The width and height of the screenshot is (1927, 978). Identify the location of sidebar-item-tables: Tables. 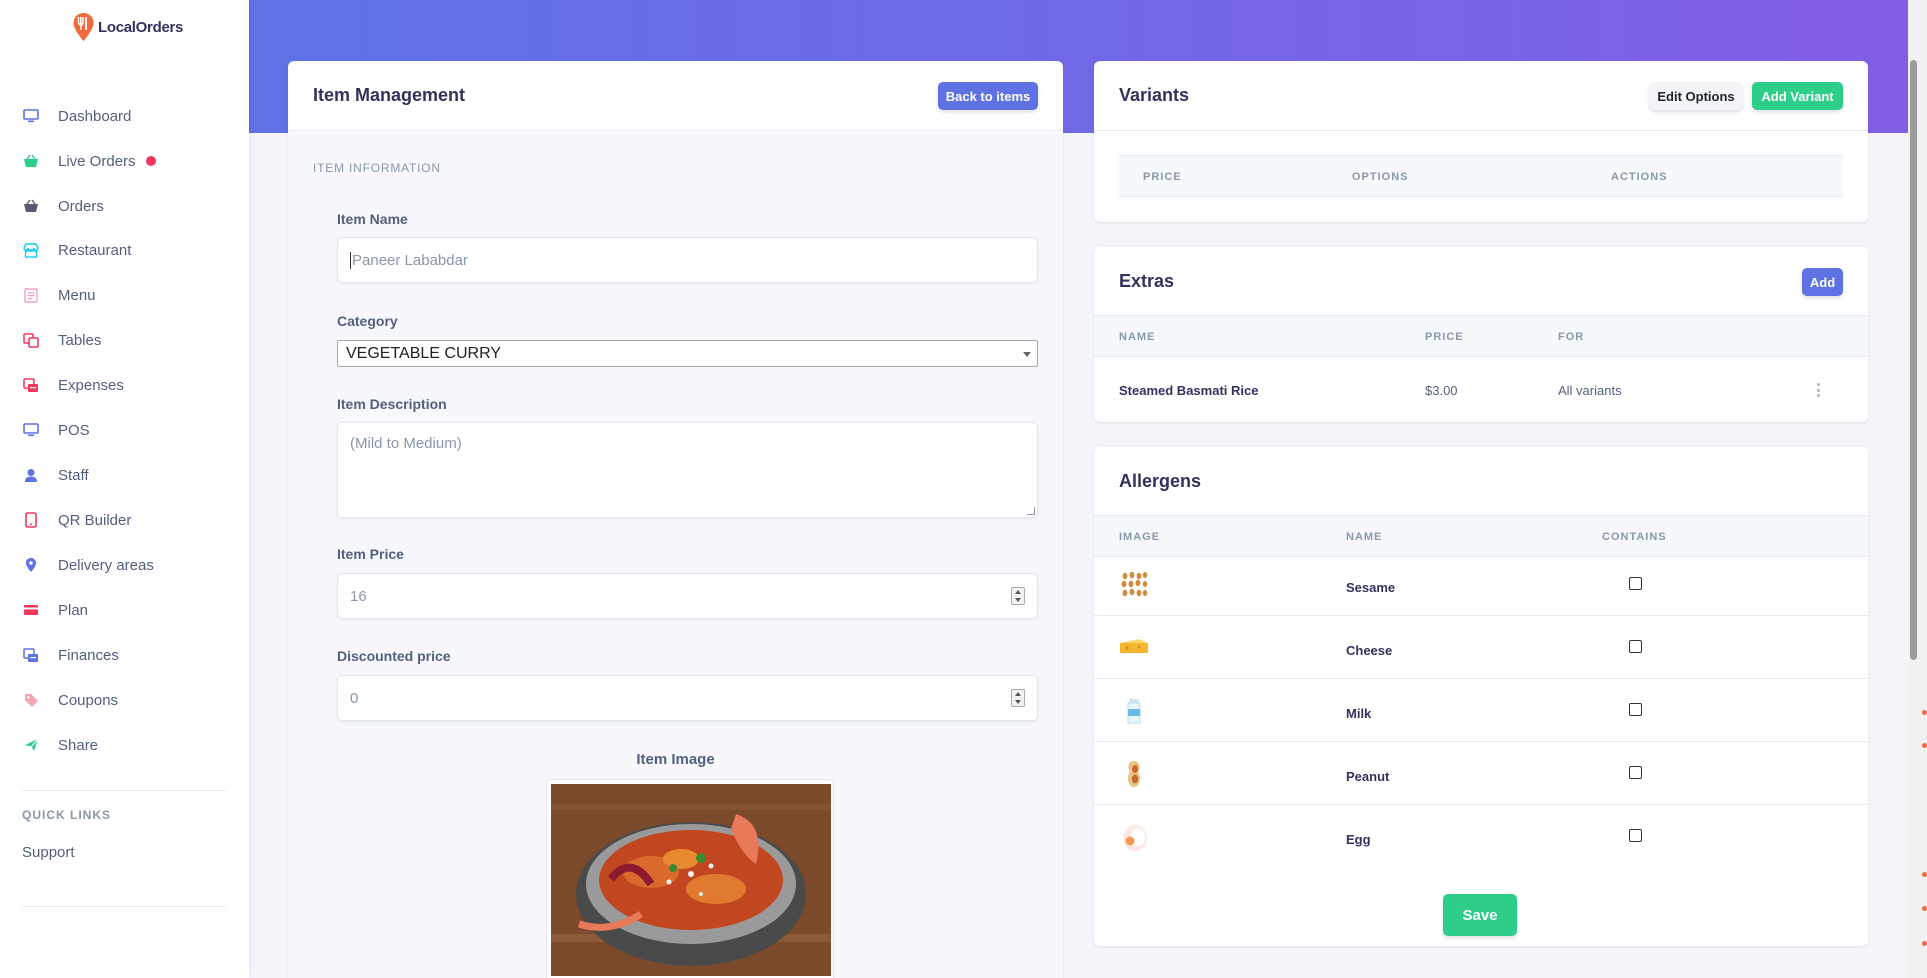
(124, 340).